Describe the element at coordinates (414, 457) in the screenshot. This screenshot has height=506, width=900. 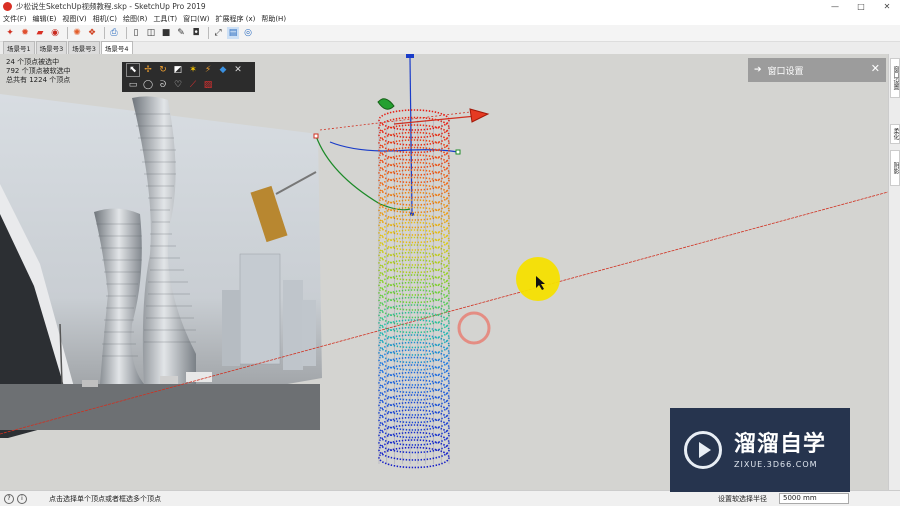
I see `mesh-ring` at that location.